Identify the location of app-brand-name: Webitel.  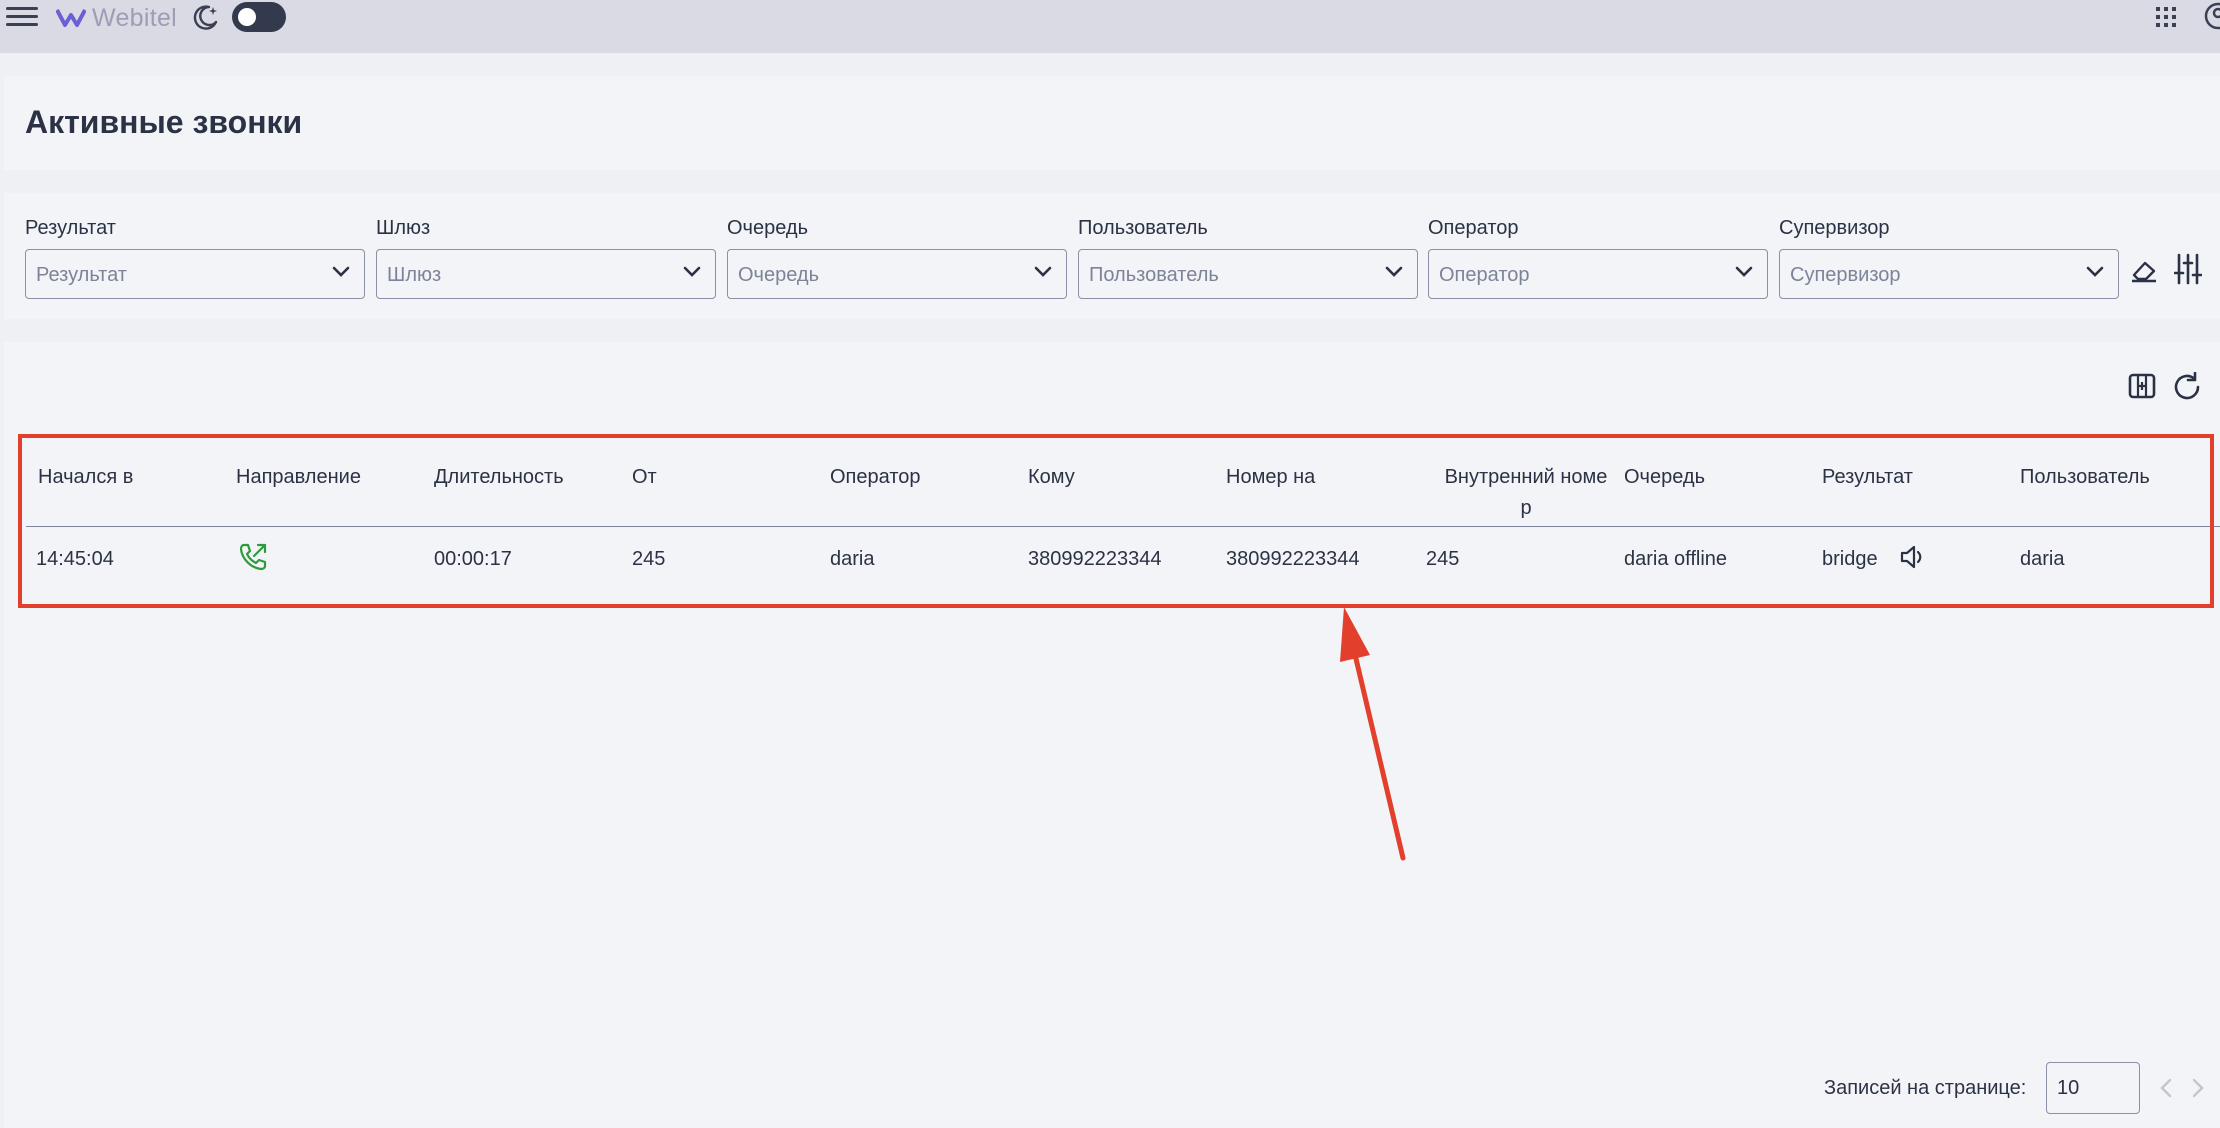
(135, 17).